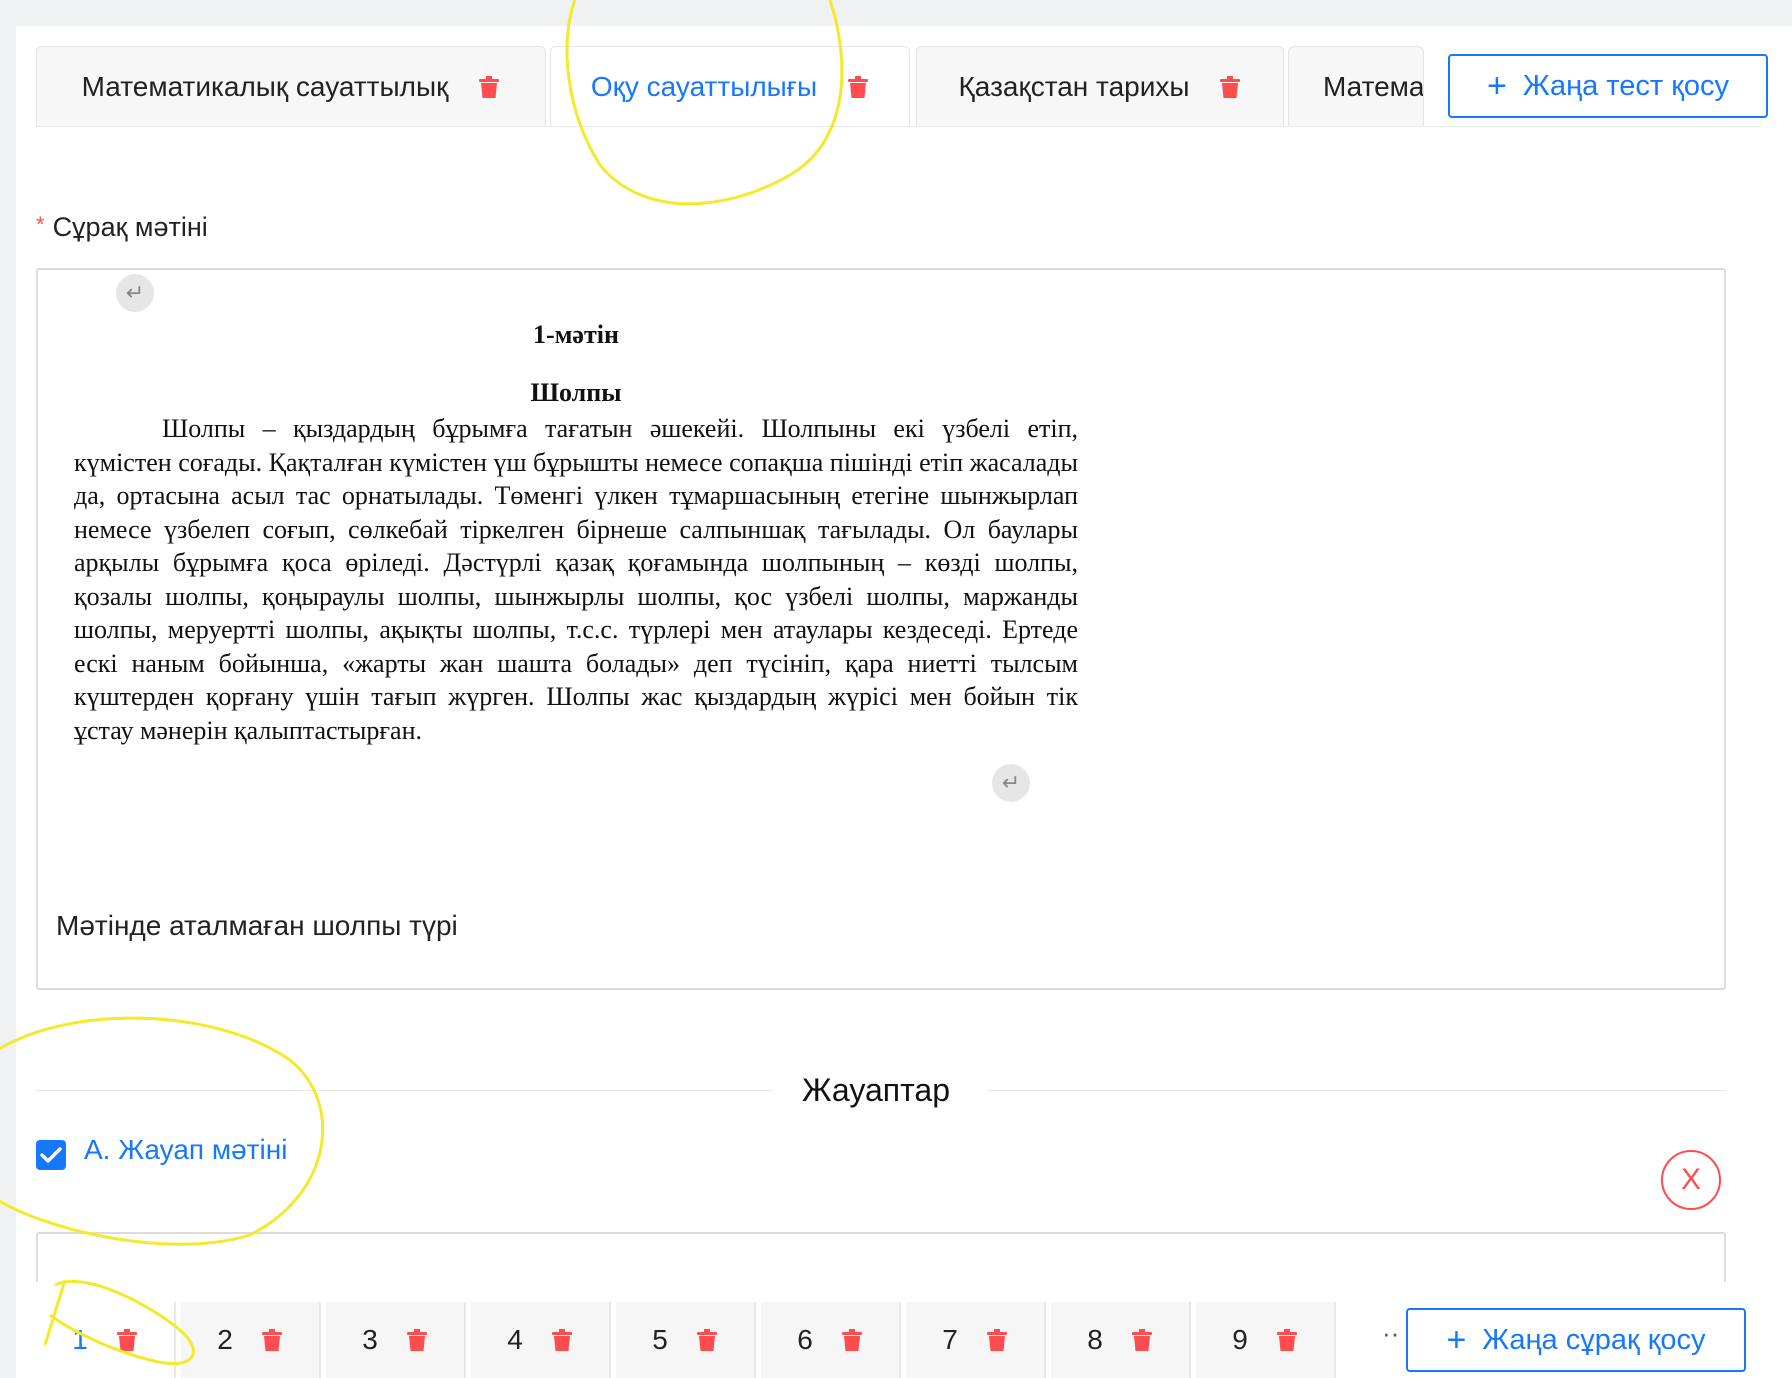 The height and width of the screenshot is (1378, 1792). I want to click on question-tab-number: 2, so click(225, 1339).